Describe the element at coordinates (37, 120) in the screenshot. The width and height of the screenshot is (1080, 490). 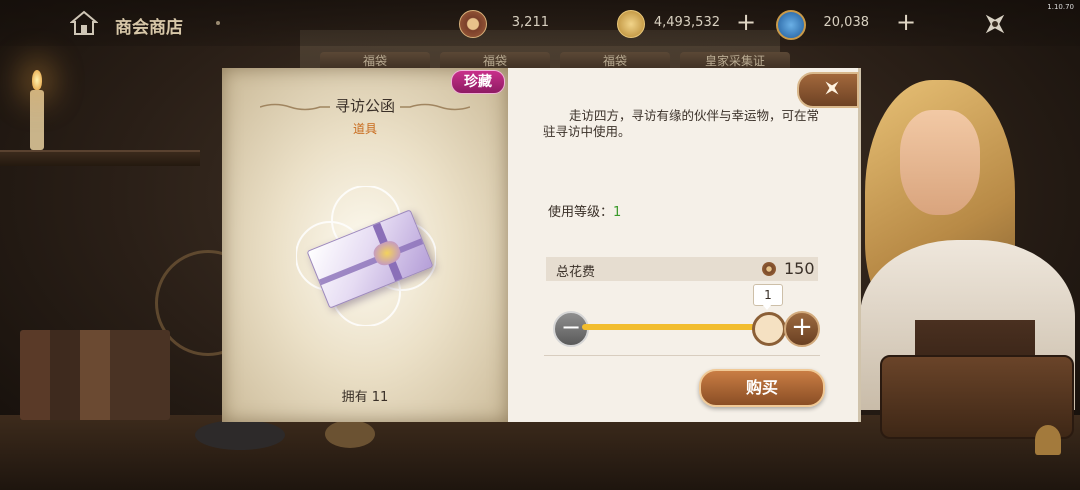
I see `candle` at that location.